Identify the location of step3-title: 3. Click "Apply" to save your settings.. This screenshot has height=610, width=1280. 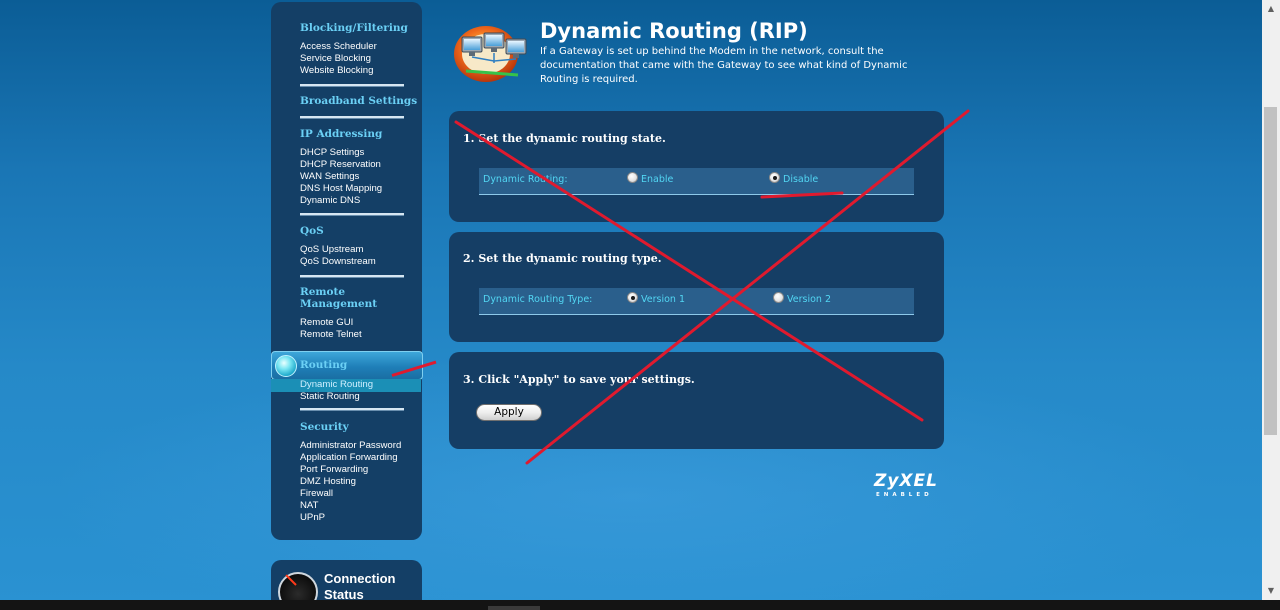
(579, 379).